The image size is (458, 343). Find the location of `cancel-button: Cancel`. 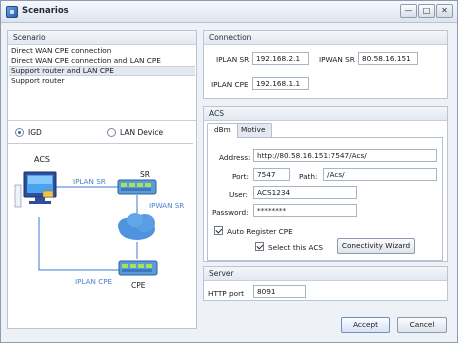

cancel-button: Cancel is located at coordinates (422, 325).